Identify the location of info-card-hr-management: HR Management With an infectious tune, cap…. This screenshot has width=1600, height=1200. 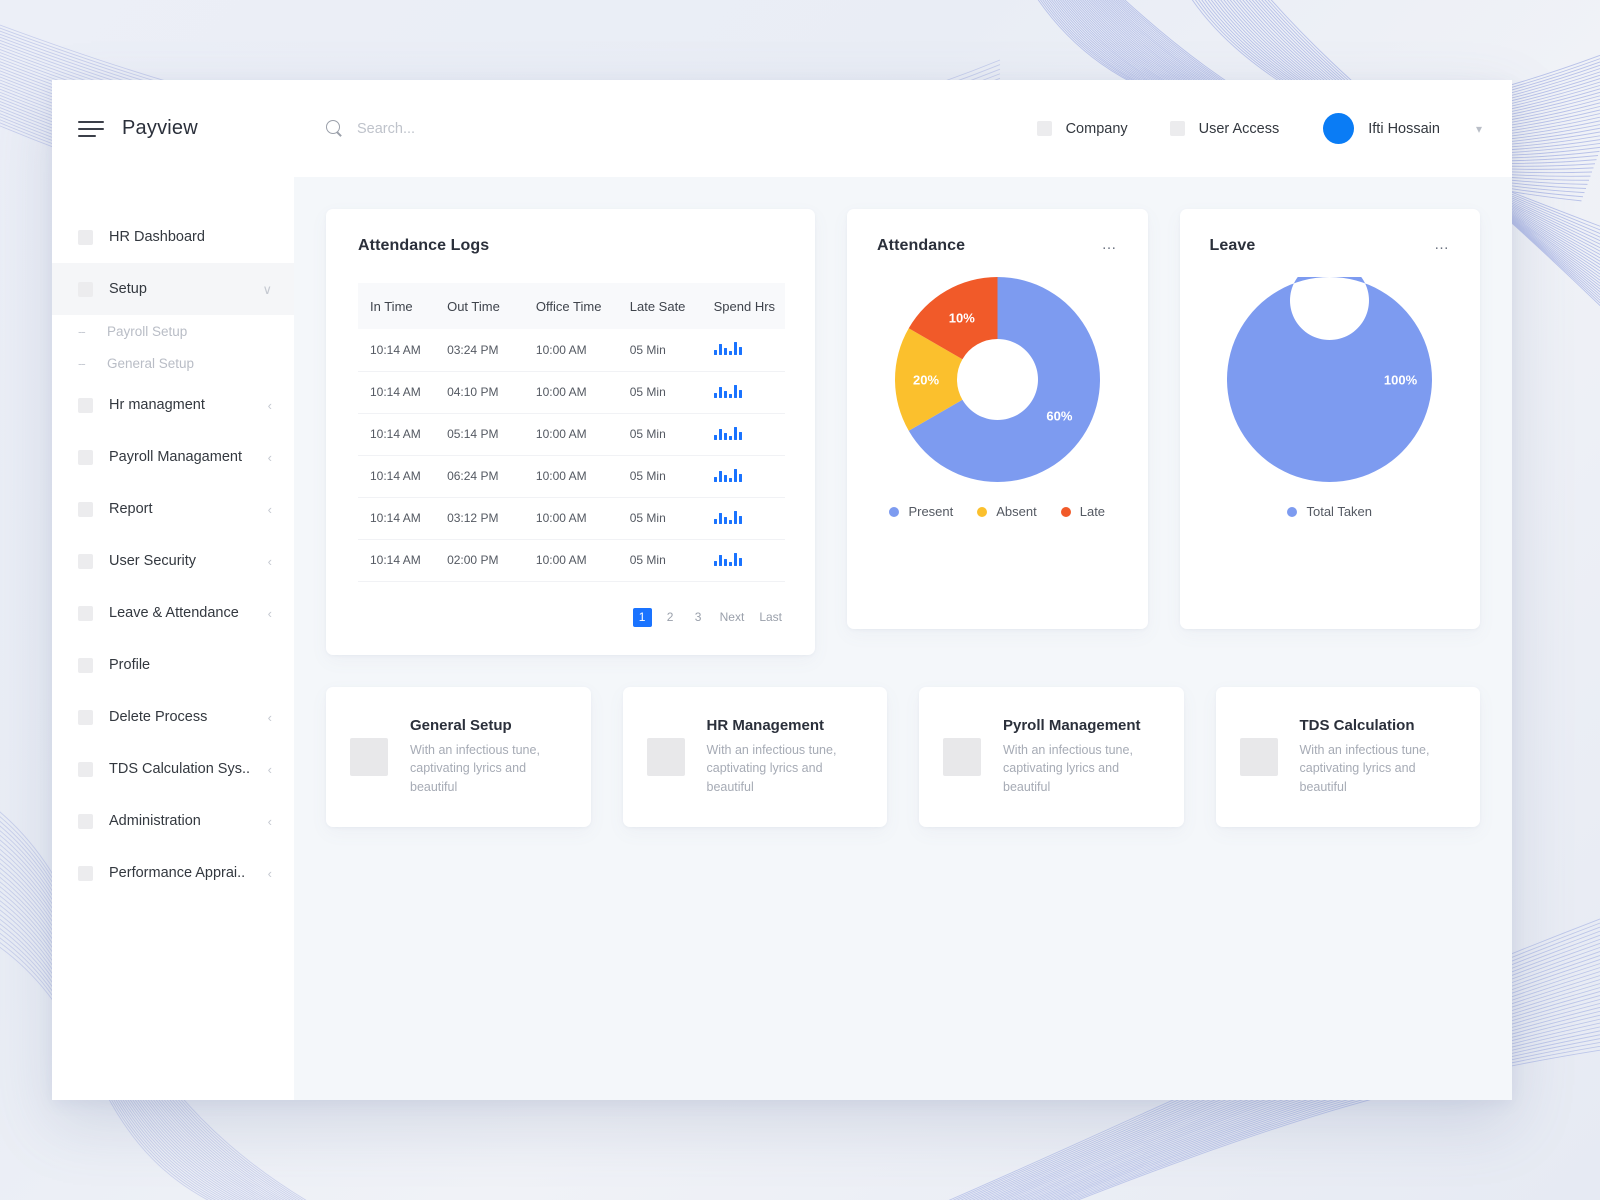
(754, 756).